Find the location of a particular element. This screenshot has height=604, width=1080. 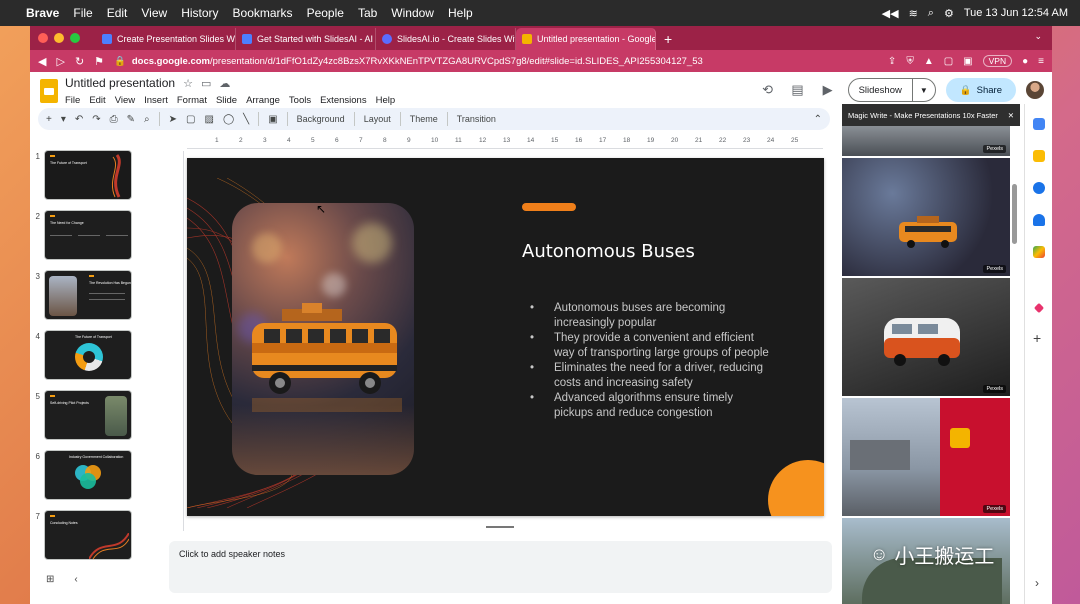

tasks-icon is located at coordinates (1039, 188).